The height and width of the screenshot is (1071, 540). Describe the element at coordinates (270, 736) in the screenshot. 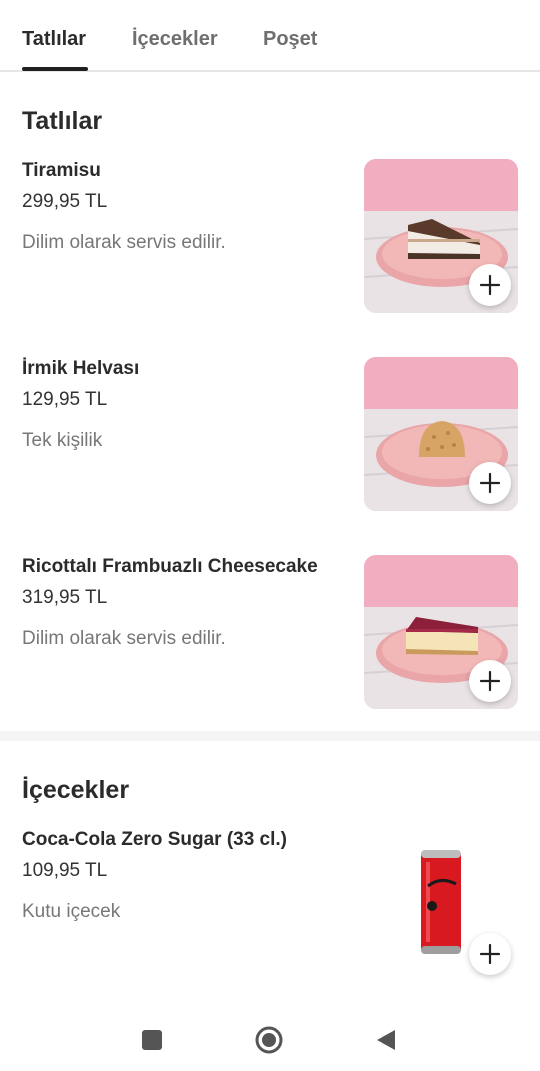

I see `section-divider` at that location.